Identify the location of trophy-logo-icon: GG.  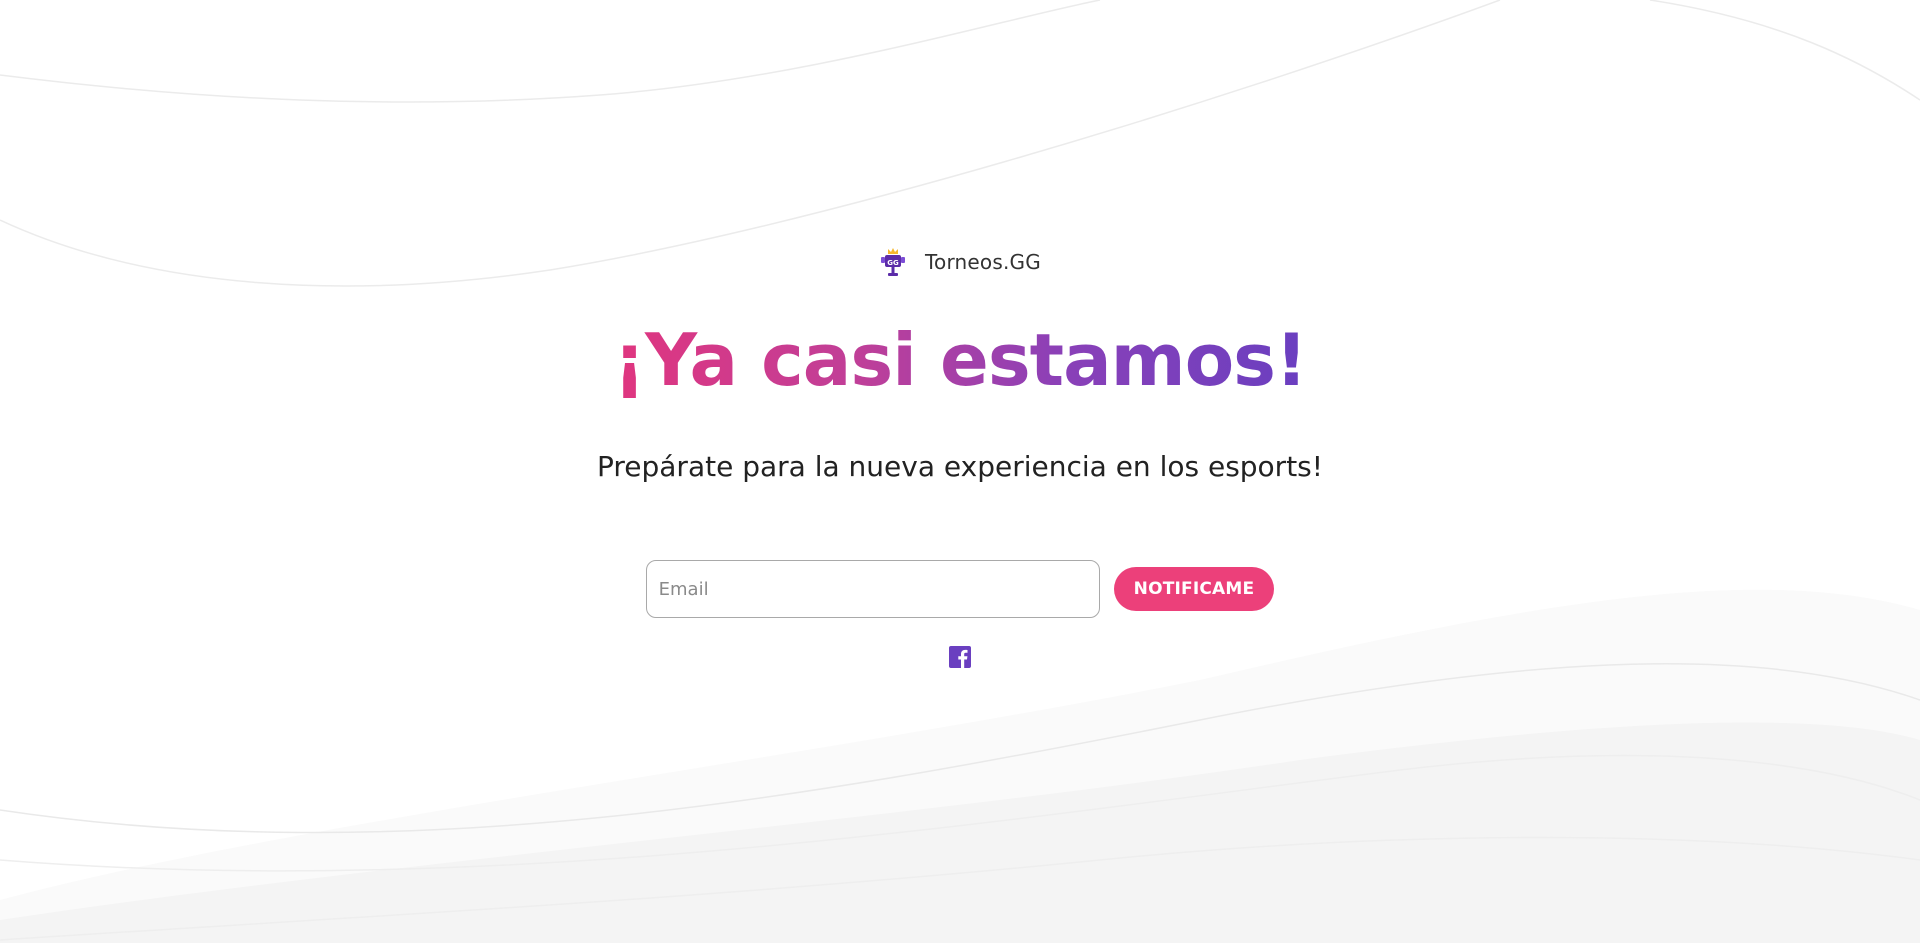
(893, 262).